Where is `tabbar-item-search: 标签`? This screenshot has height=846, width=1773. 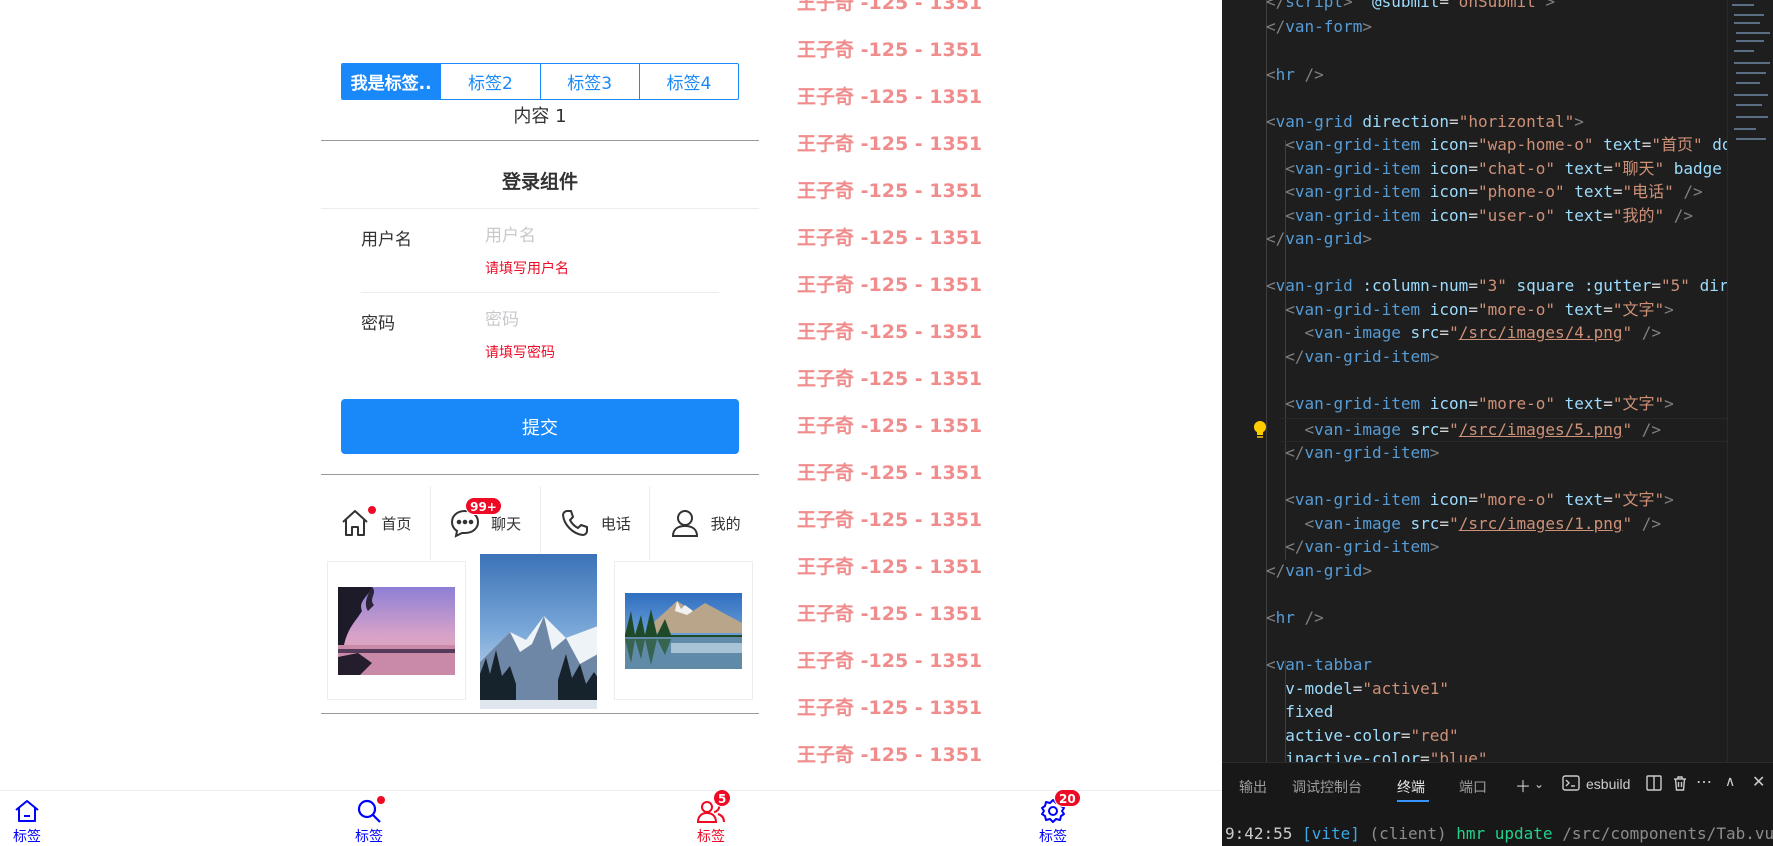 tabbar-item-search: 标签 is located at coordinates (369, 820).